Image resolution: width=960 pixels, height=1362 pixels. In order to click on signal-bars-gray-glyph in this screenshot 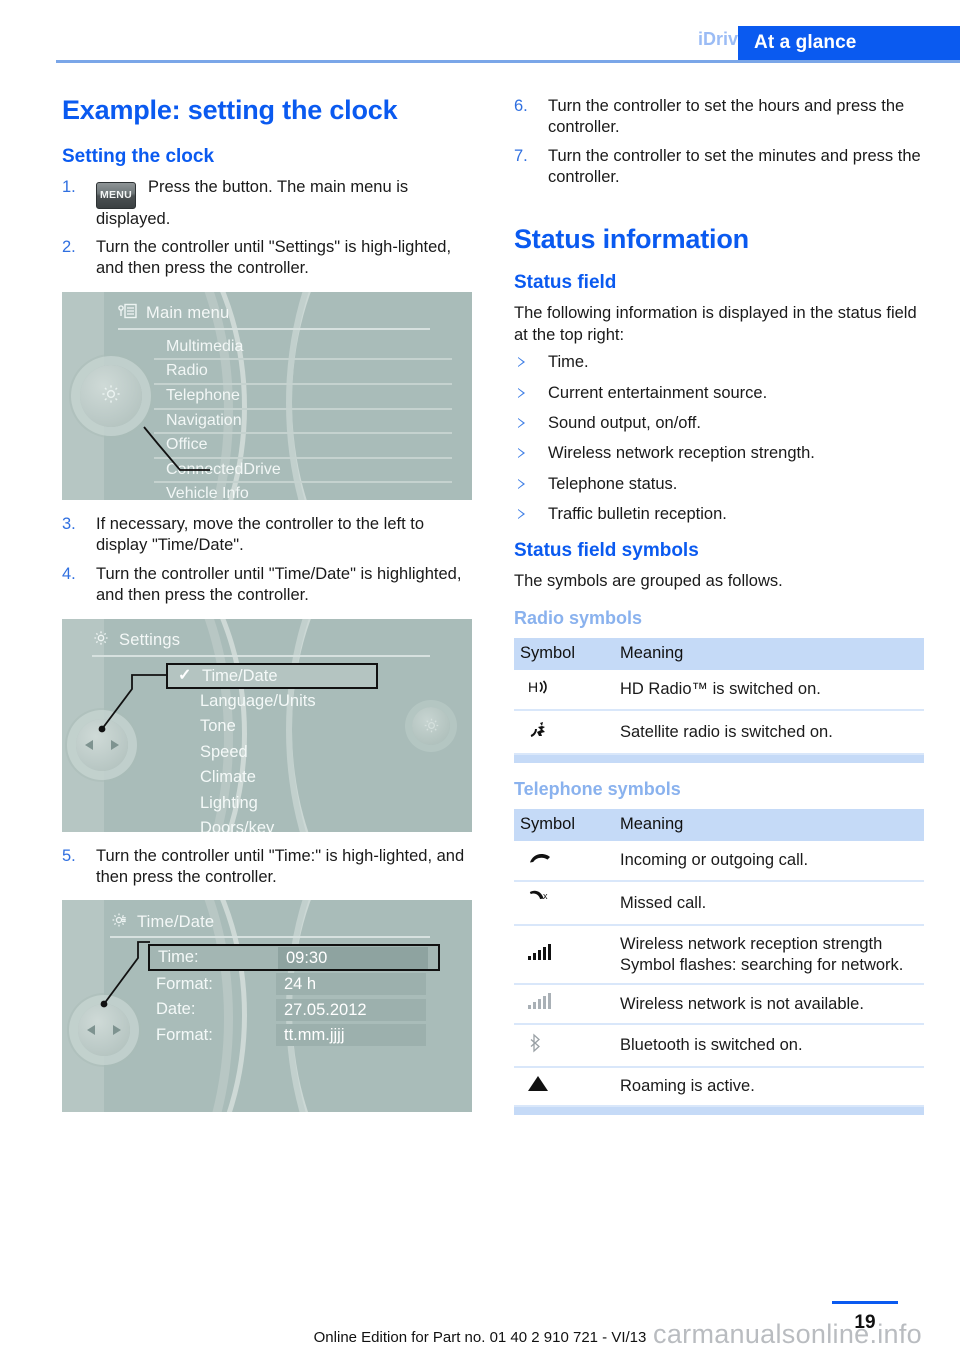, I will do `click(539, 1001)`.